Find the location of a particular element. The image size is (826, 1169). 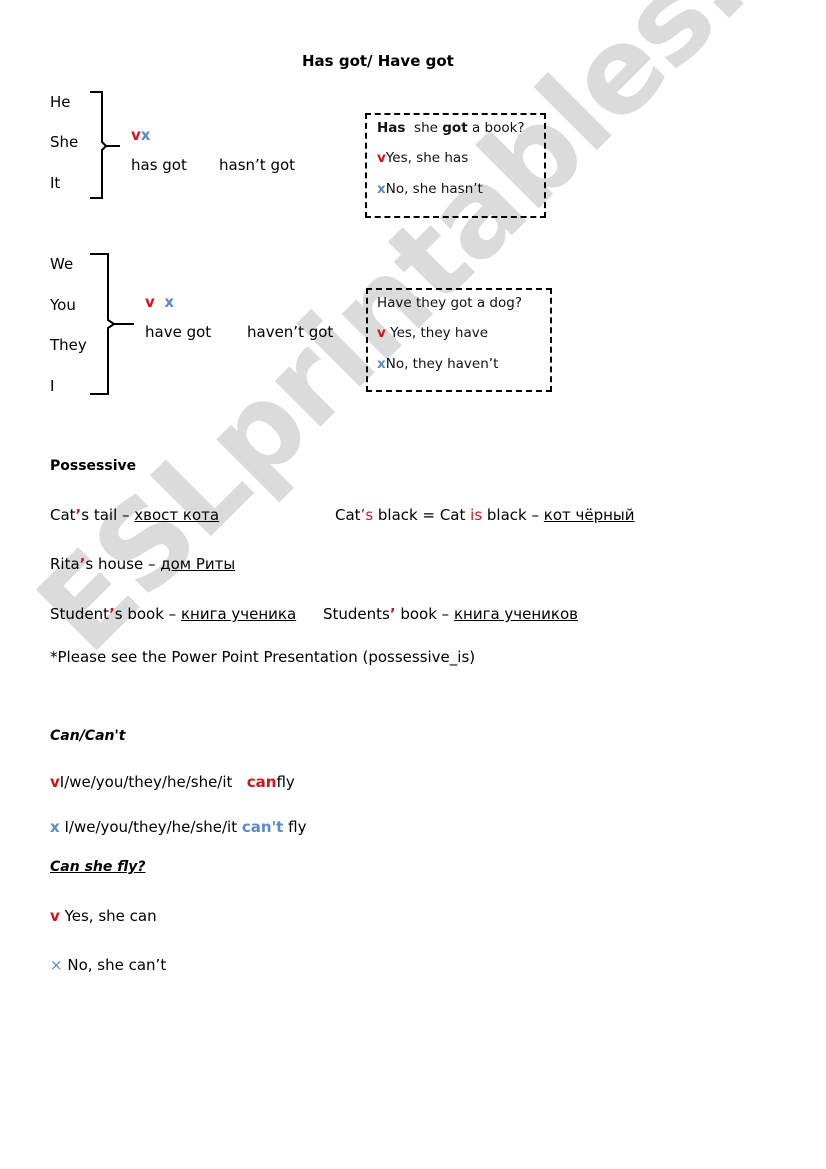

has-got-text: has got is located at coordinates (159, 165).